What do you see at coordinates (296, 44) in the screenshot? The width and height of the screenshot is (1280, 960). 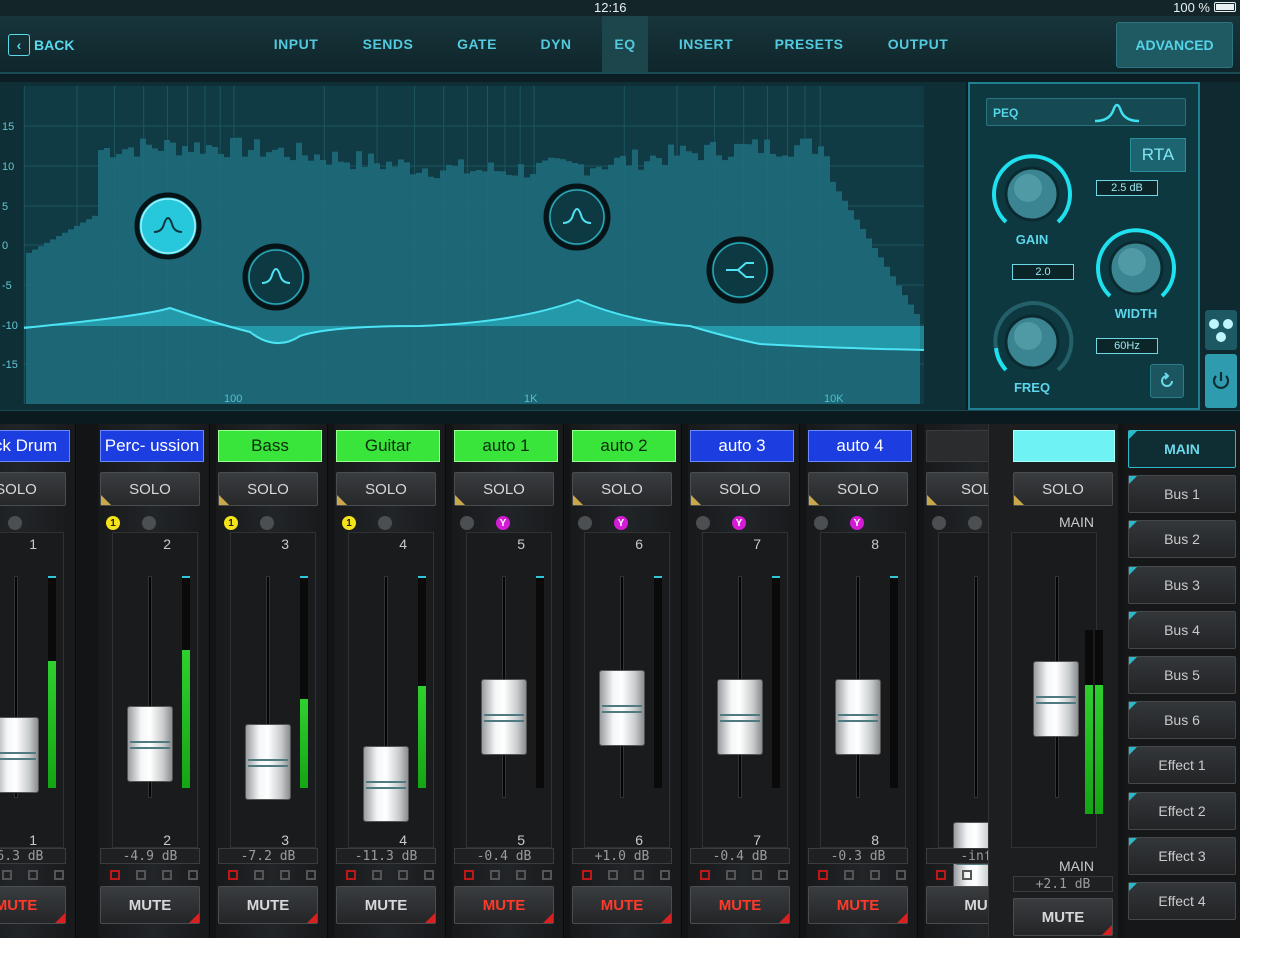 I see `tab-input: INPUT` at bounding box center [296, 44].